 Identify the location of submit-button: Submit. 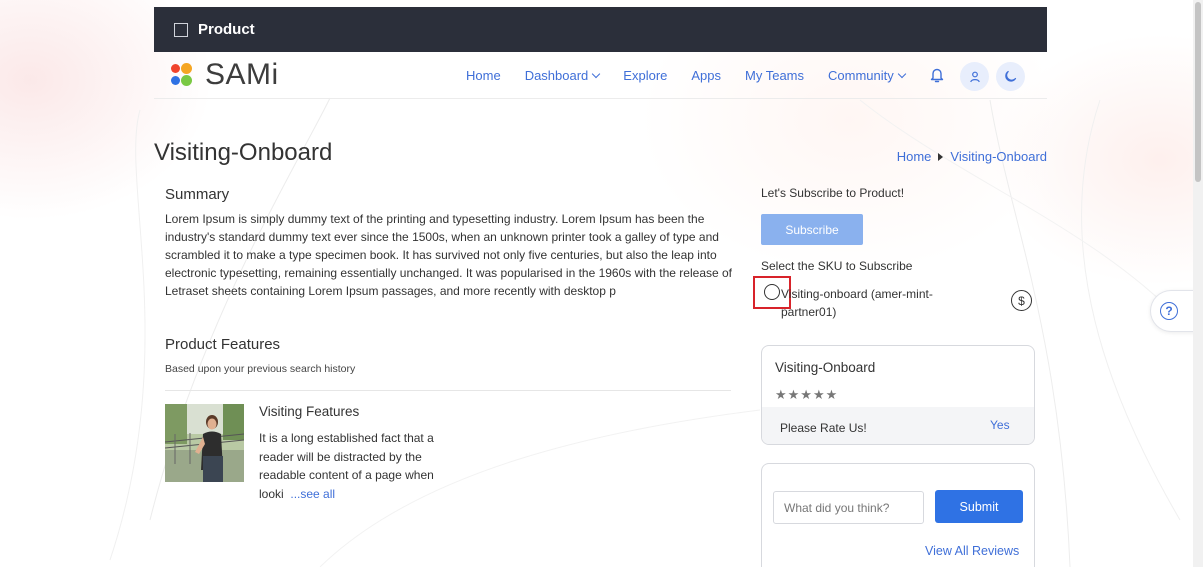
(979, 506).